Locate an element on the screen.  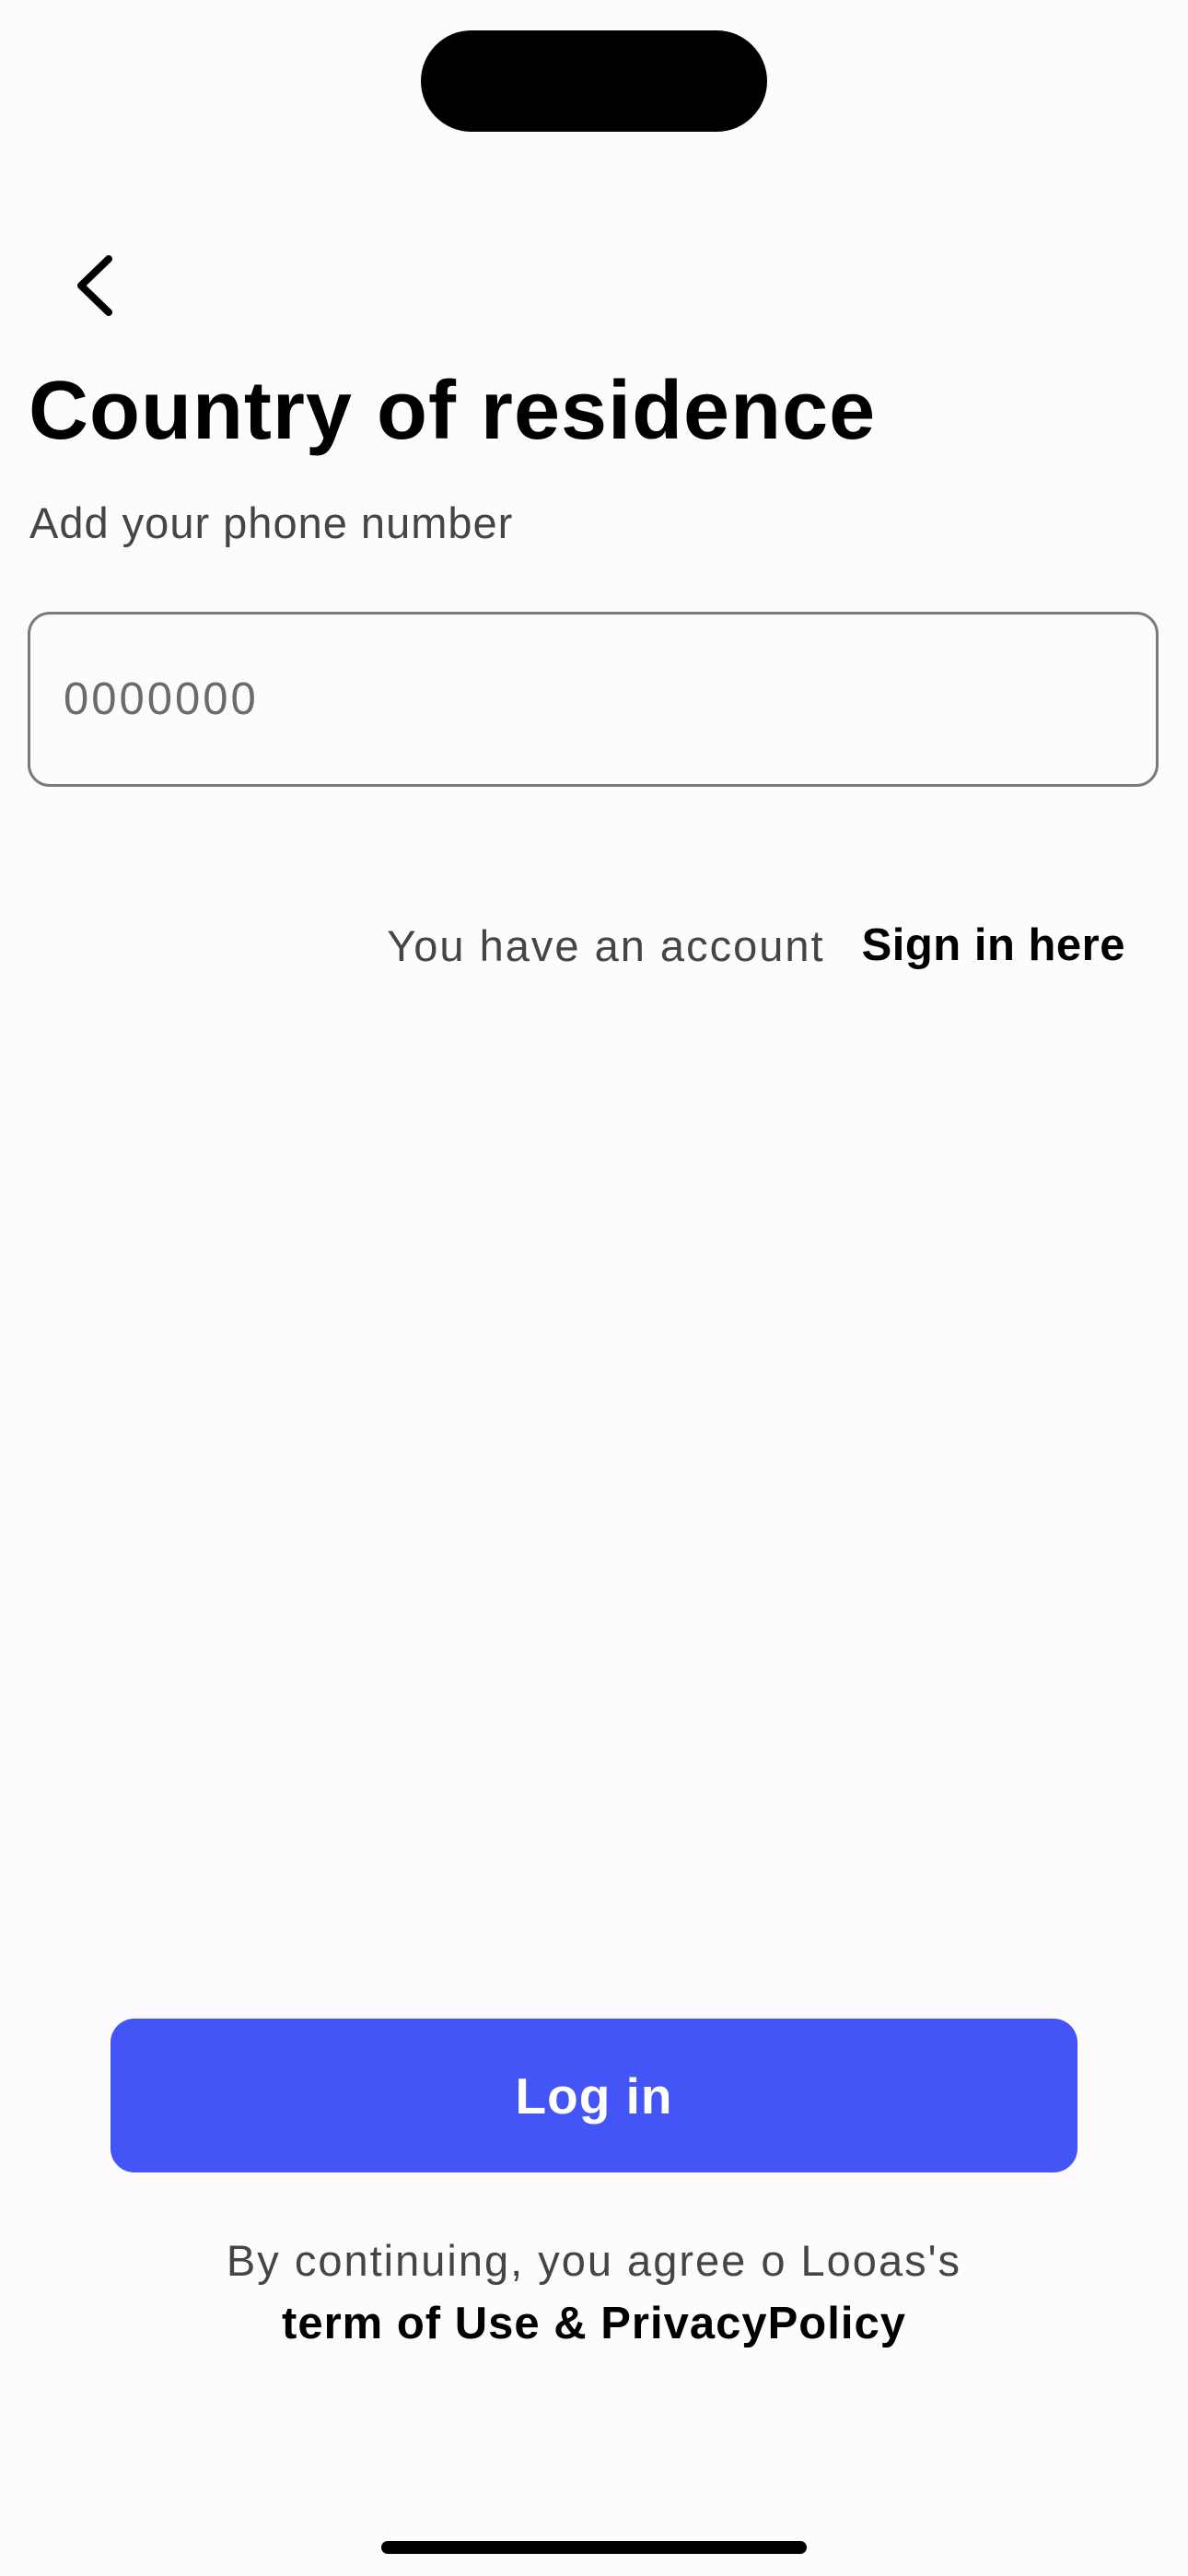
account-prompt: You have an account Sign in here is located at coordinates (756, 945).